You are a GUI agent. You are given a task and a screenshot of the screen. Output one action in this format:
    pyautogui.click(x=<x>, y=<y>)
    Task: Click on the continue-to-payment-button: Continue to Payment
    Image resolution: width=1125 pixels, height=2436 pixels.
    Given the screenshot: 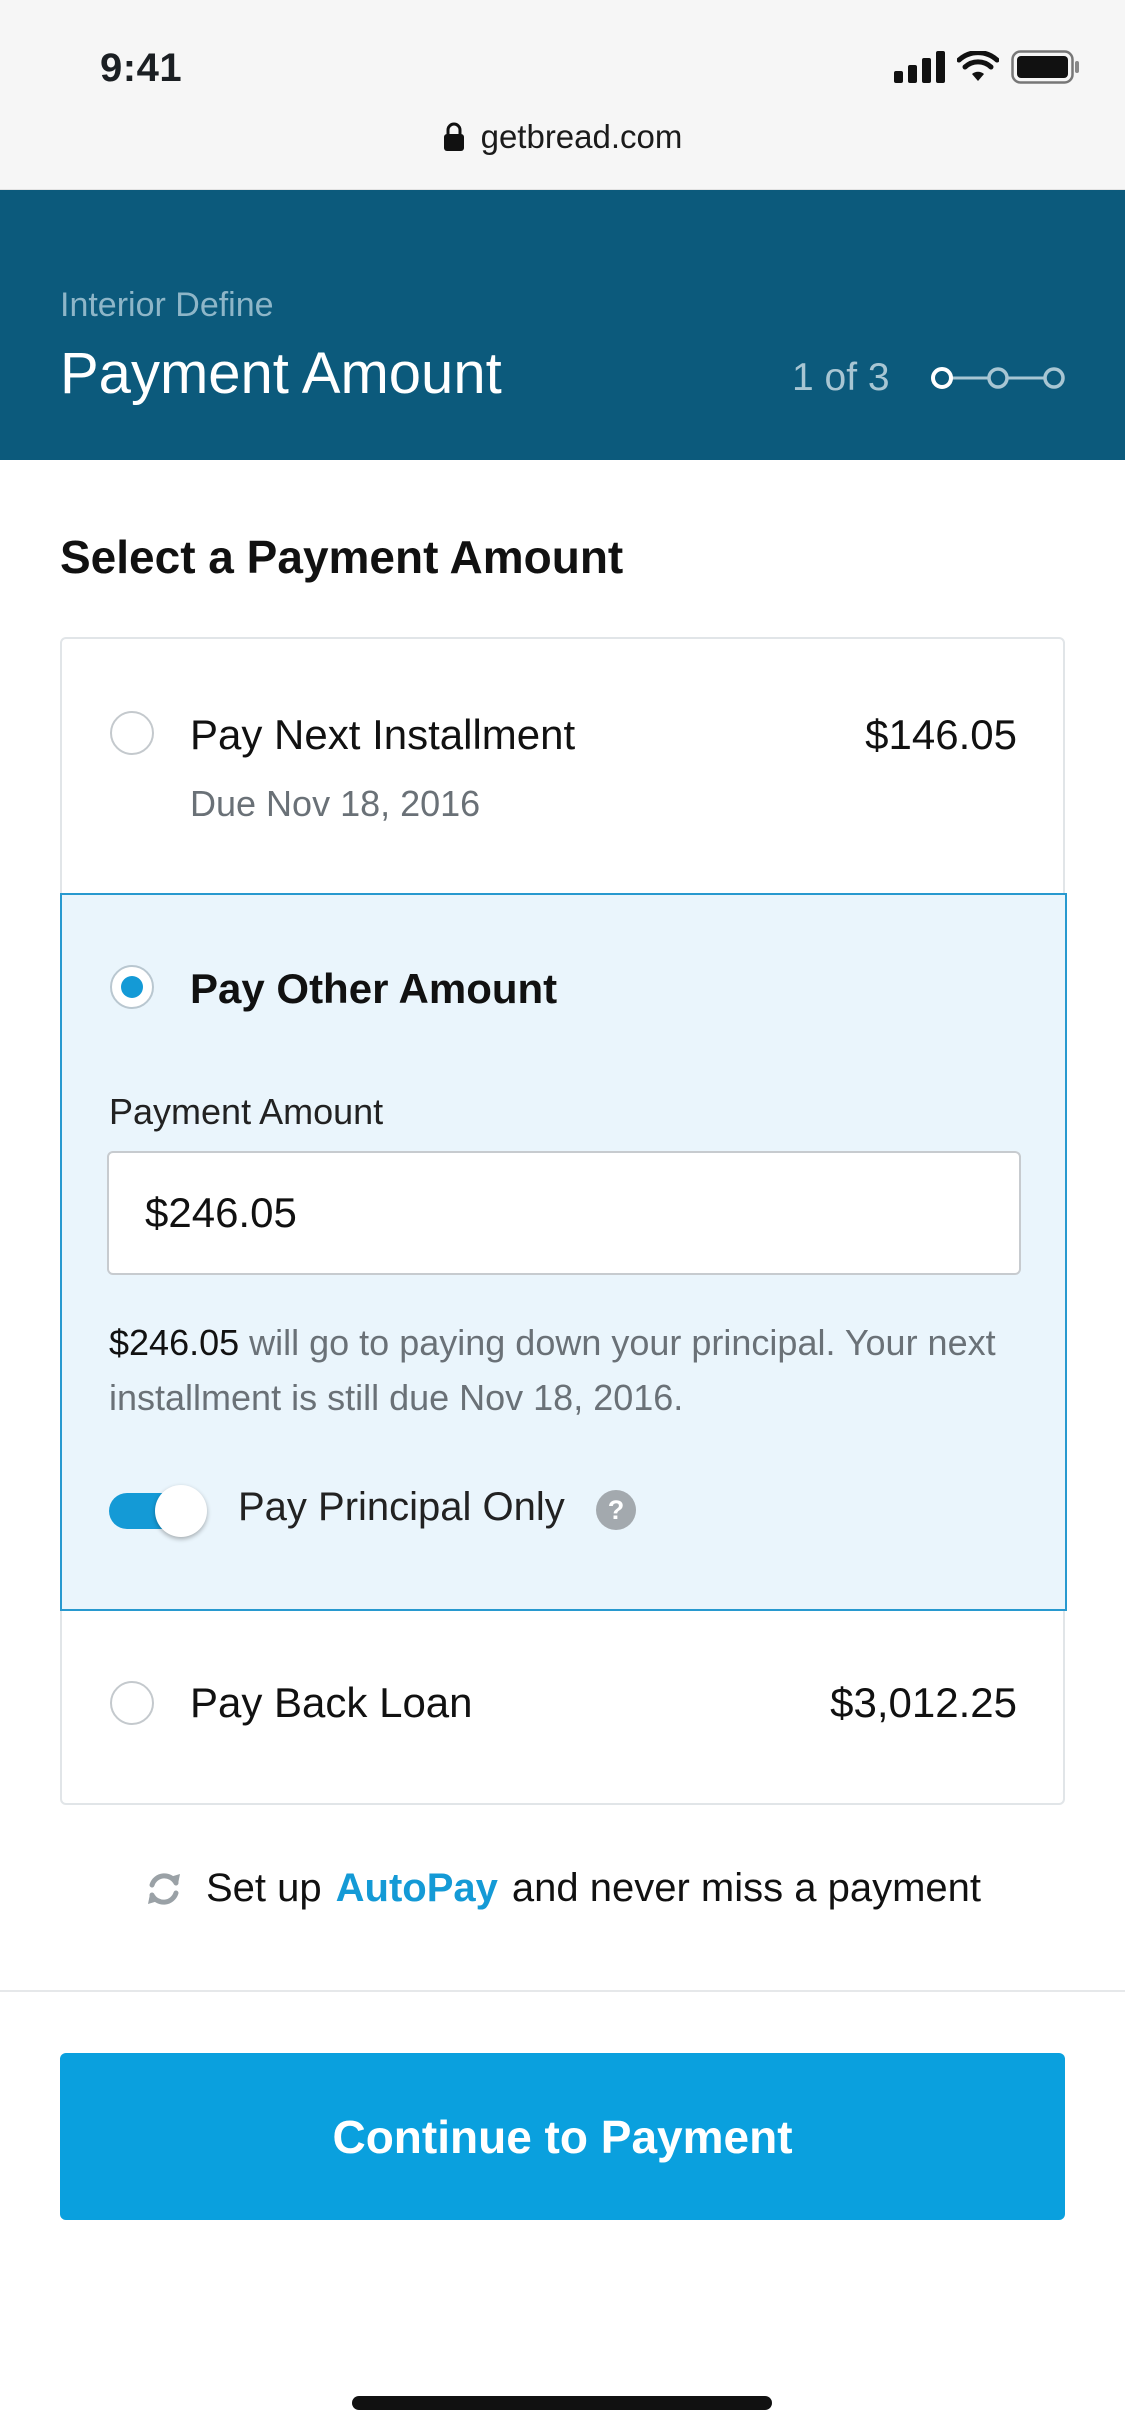 What is the action you would take?
    pyautogui.click(x=562, y=2136)
    